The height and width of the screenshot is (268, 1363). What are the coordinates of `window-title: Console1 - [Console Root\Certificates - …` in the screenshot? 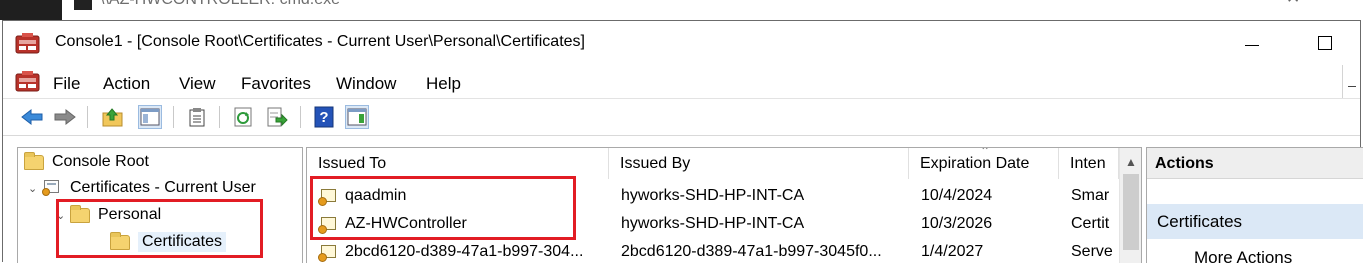 It's located at (320, 41).